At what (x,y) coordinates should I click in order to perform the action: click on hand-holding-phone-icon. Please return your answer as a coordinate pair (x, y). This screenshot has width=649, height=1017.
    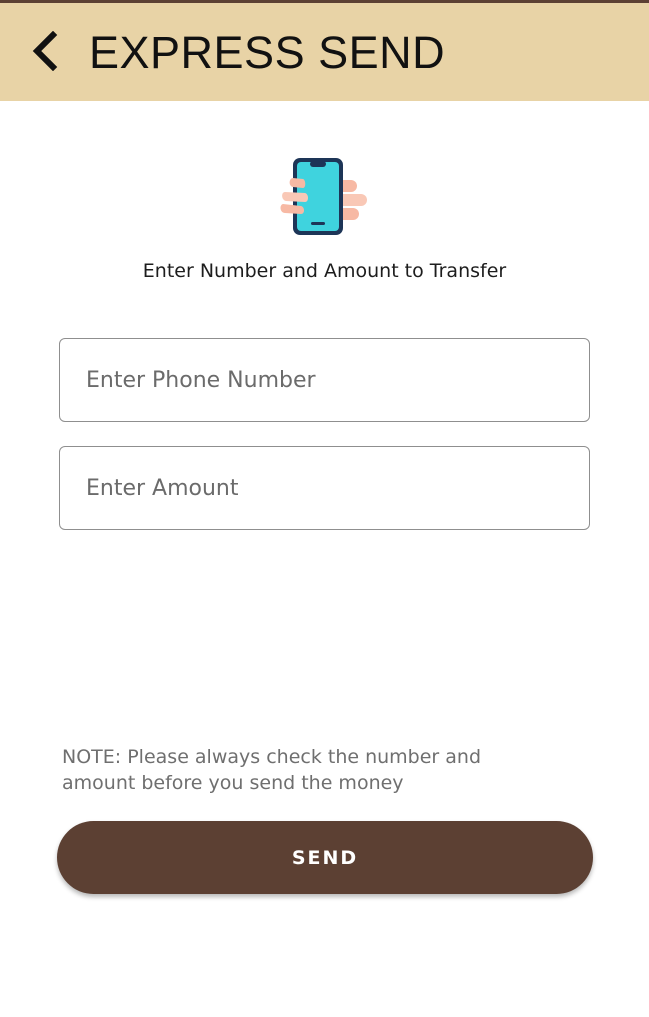
    Looking at the image, I should click on (324, 197).